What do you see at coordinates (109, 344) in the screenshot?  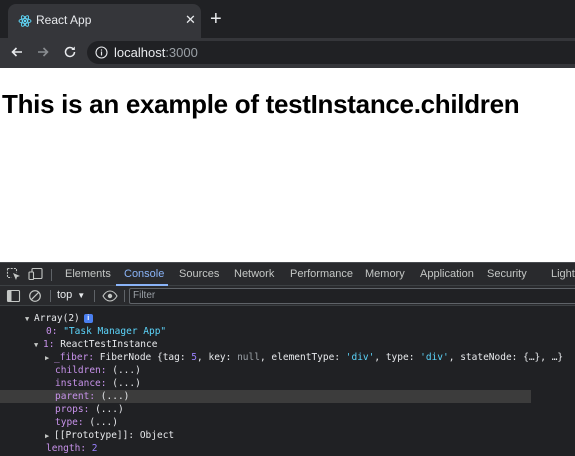 I see `item-value: ReactTestInstance` at bounding box center [109, 344].